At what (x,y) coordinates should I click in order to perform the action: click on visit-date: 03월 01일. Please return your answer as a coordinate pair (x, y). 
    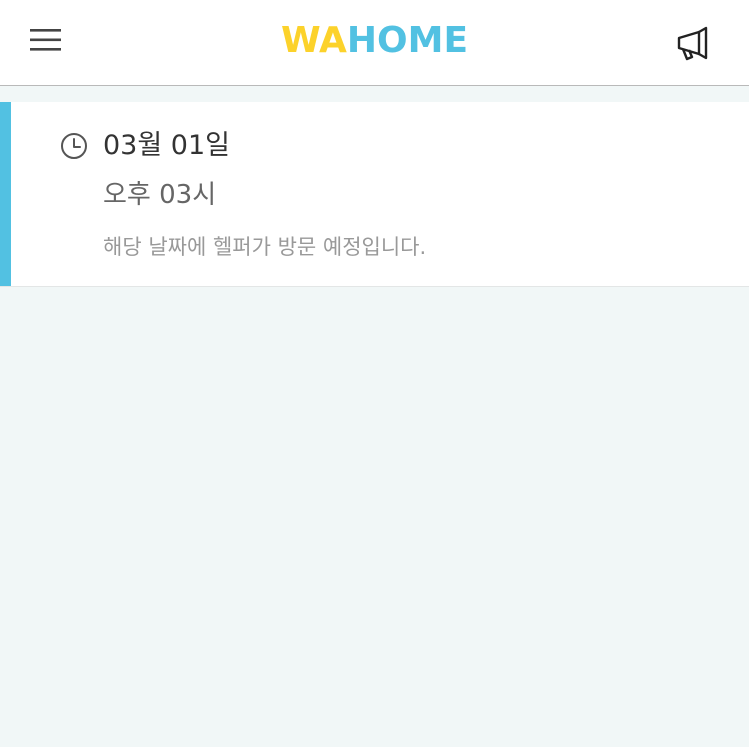
    Looking at the image, I should click on (166, 145).